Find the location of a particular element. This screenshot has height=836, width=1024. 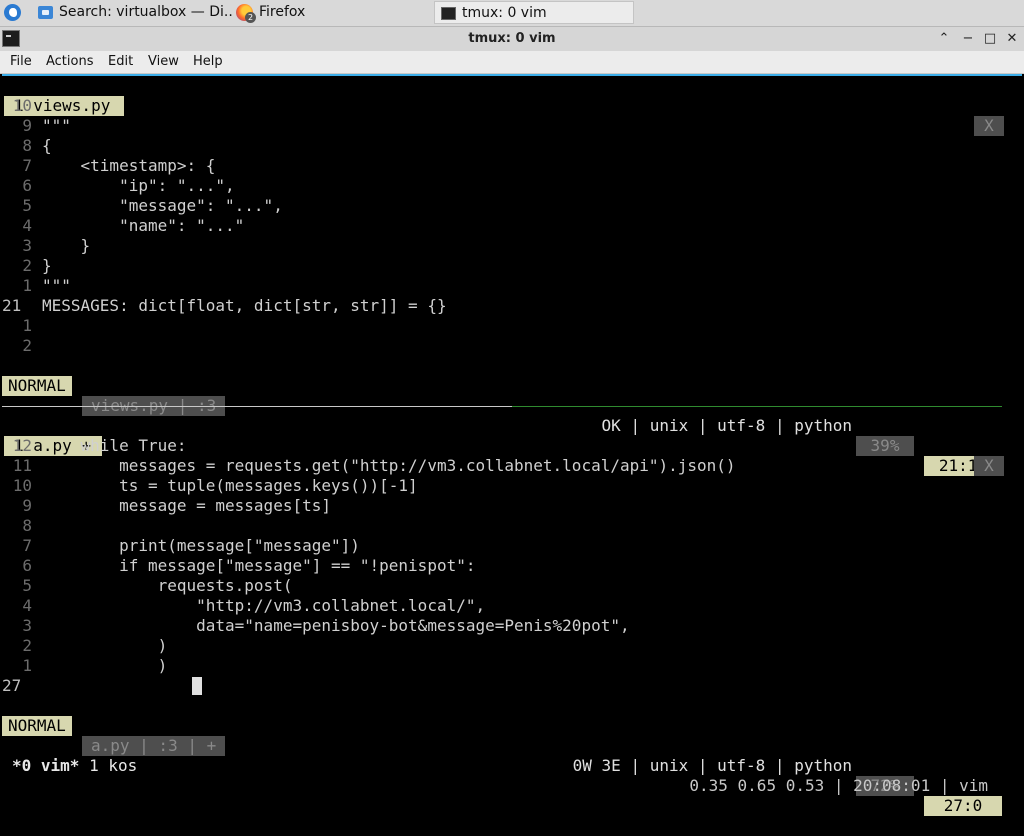

taskbar-item-label: tmux: 0 vim is located at coordinates (504, 13).